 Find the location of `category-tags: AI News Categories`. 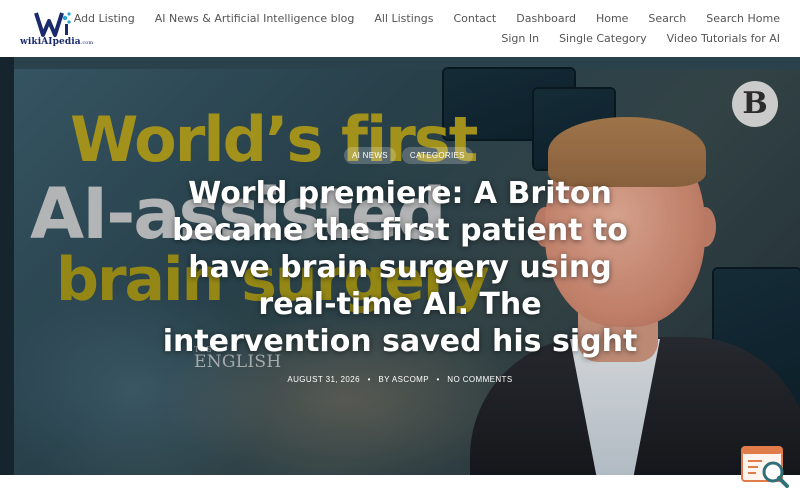

category-tags: AI News Categories is located at coordinates (408, 155).